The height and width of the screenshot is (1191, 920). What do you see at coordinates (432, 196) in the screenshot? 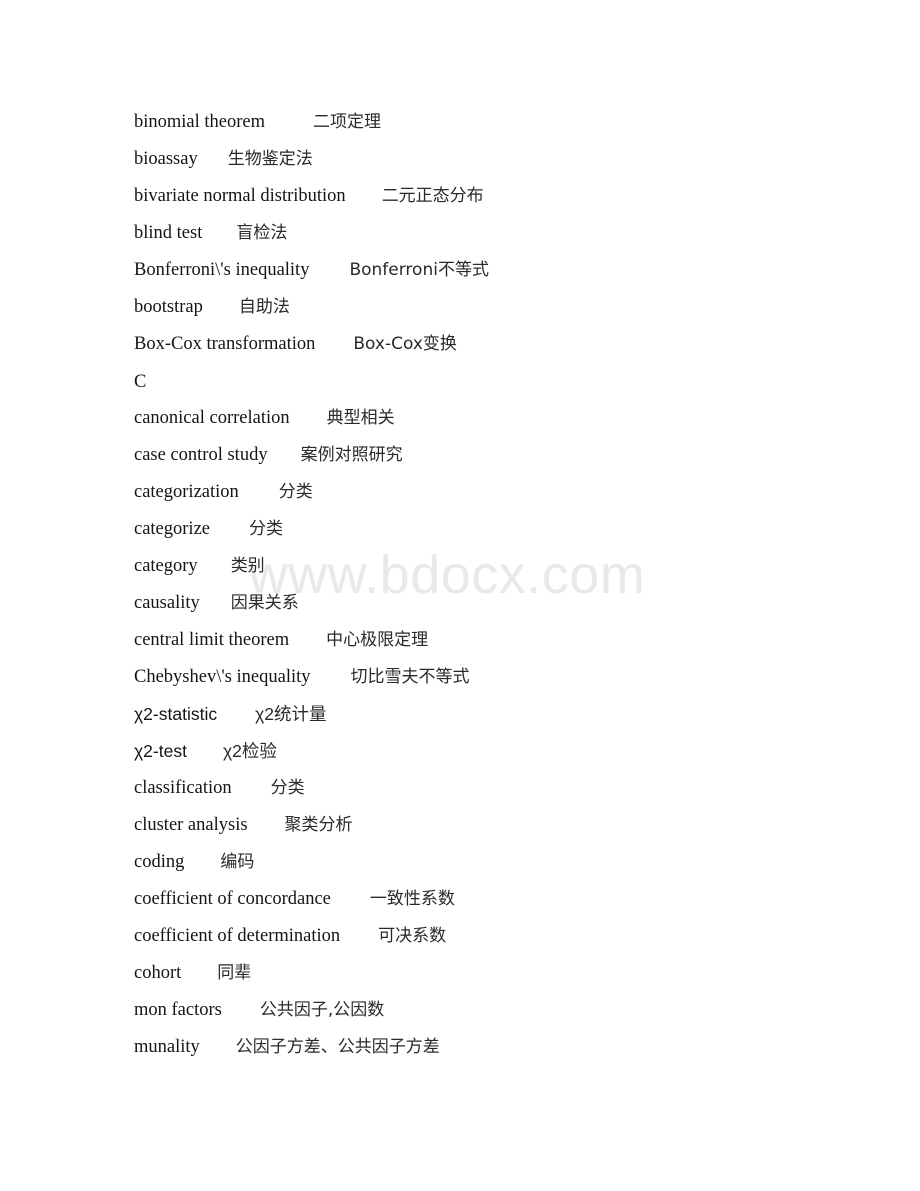
I see `entry-translation: 二元正态分布` at bounding box center [432, 196].